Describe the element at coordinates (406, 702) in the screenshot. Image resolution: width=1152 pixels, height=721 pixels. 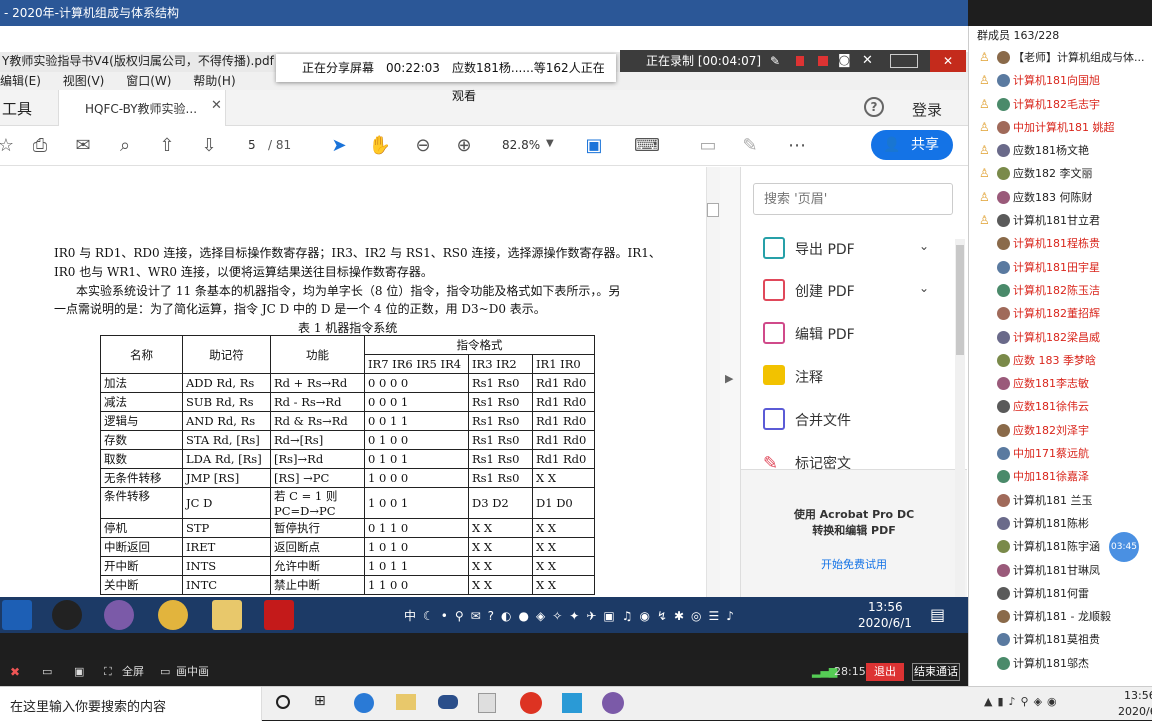
I see `explorer-icon` at that location.